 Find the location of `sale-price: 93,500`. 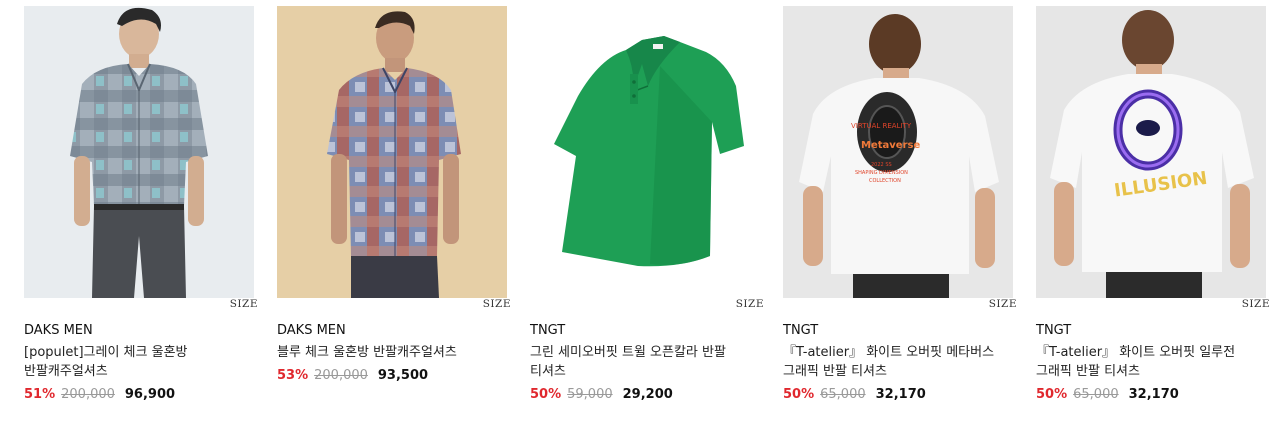

sale-price: 93,500 is located at coordinates (403, 375).